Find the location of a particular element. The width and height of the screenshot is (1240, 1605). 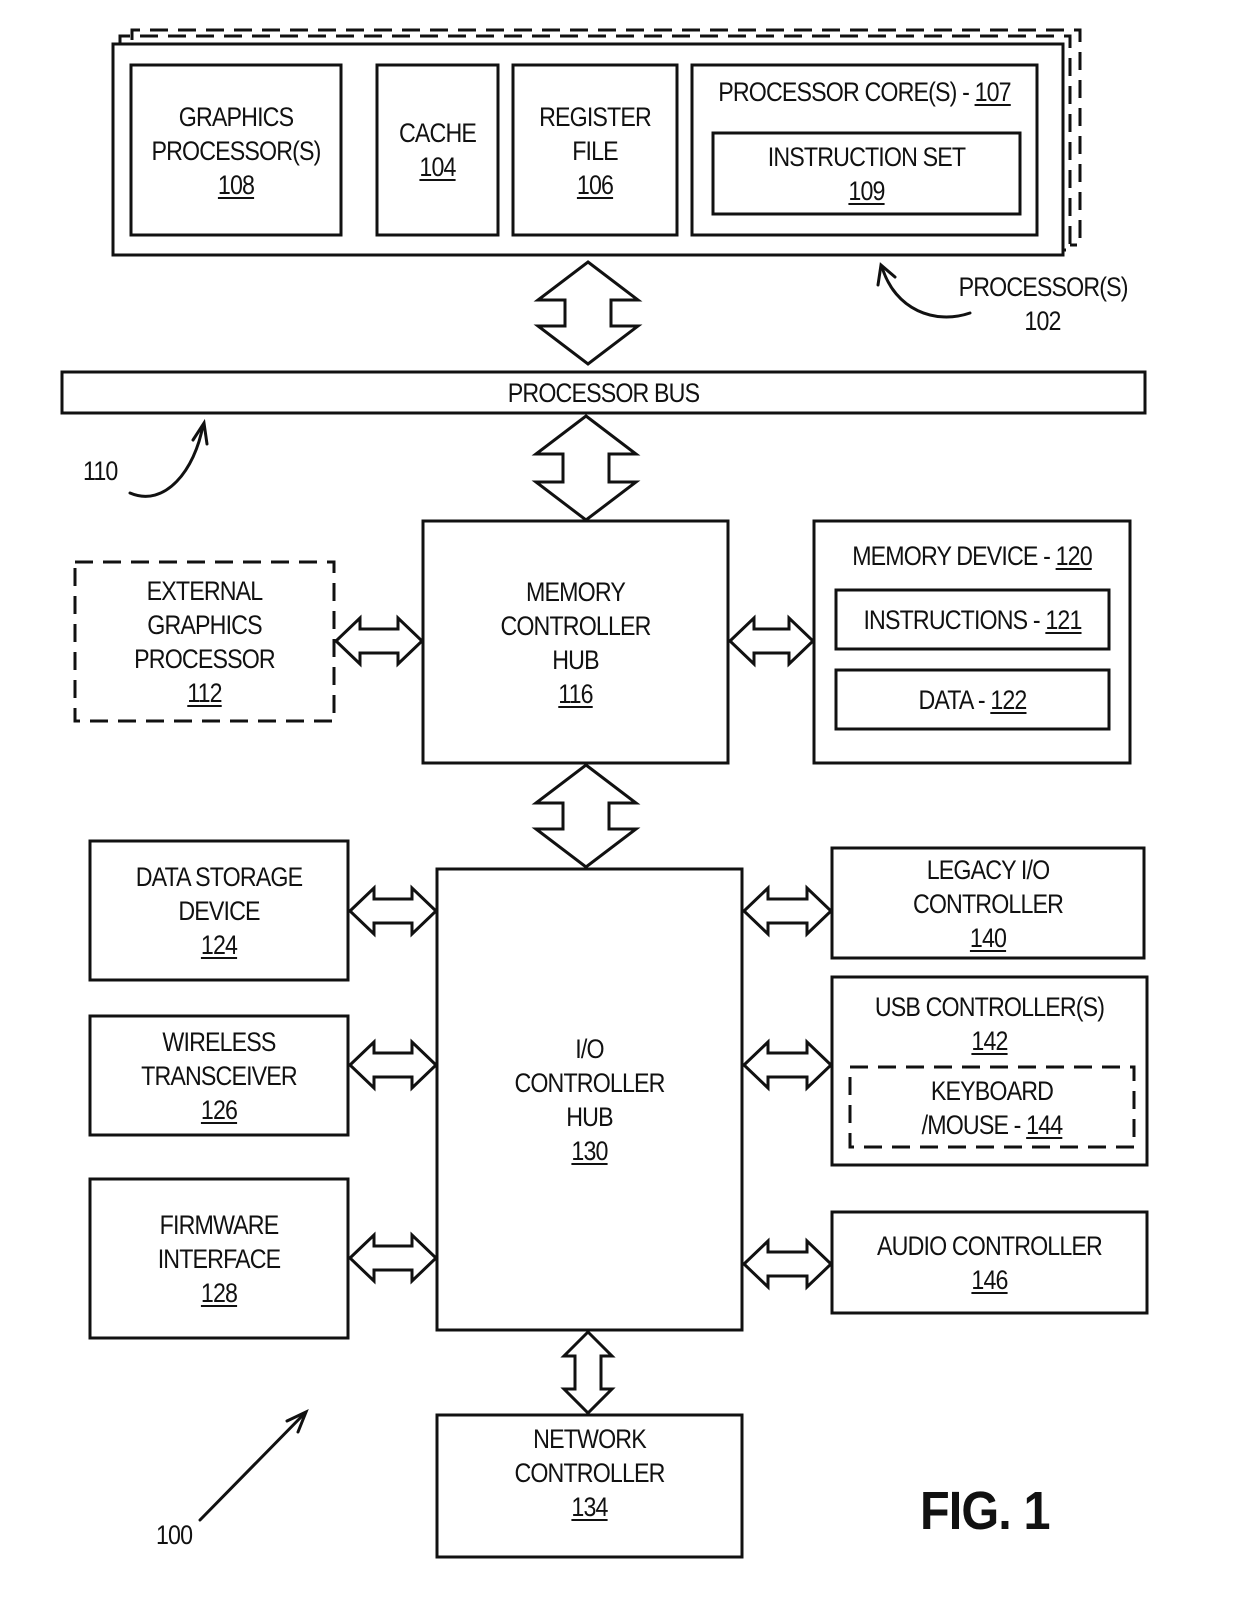

memory-device-label: MEMORY DEVICE - 120 is located at coordinates (972, 556).